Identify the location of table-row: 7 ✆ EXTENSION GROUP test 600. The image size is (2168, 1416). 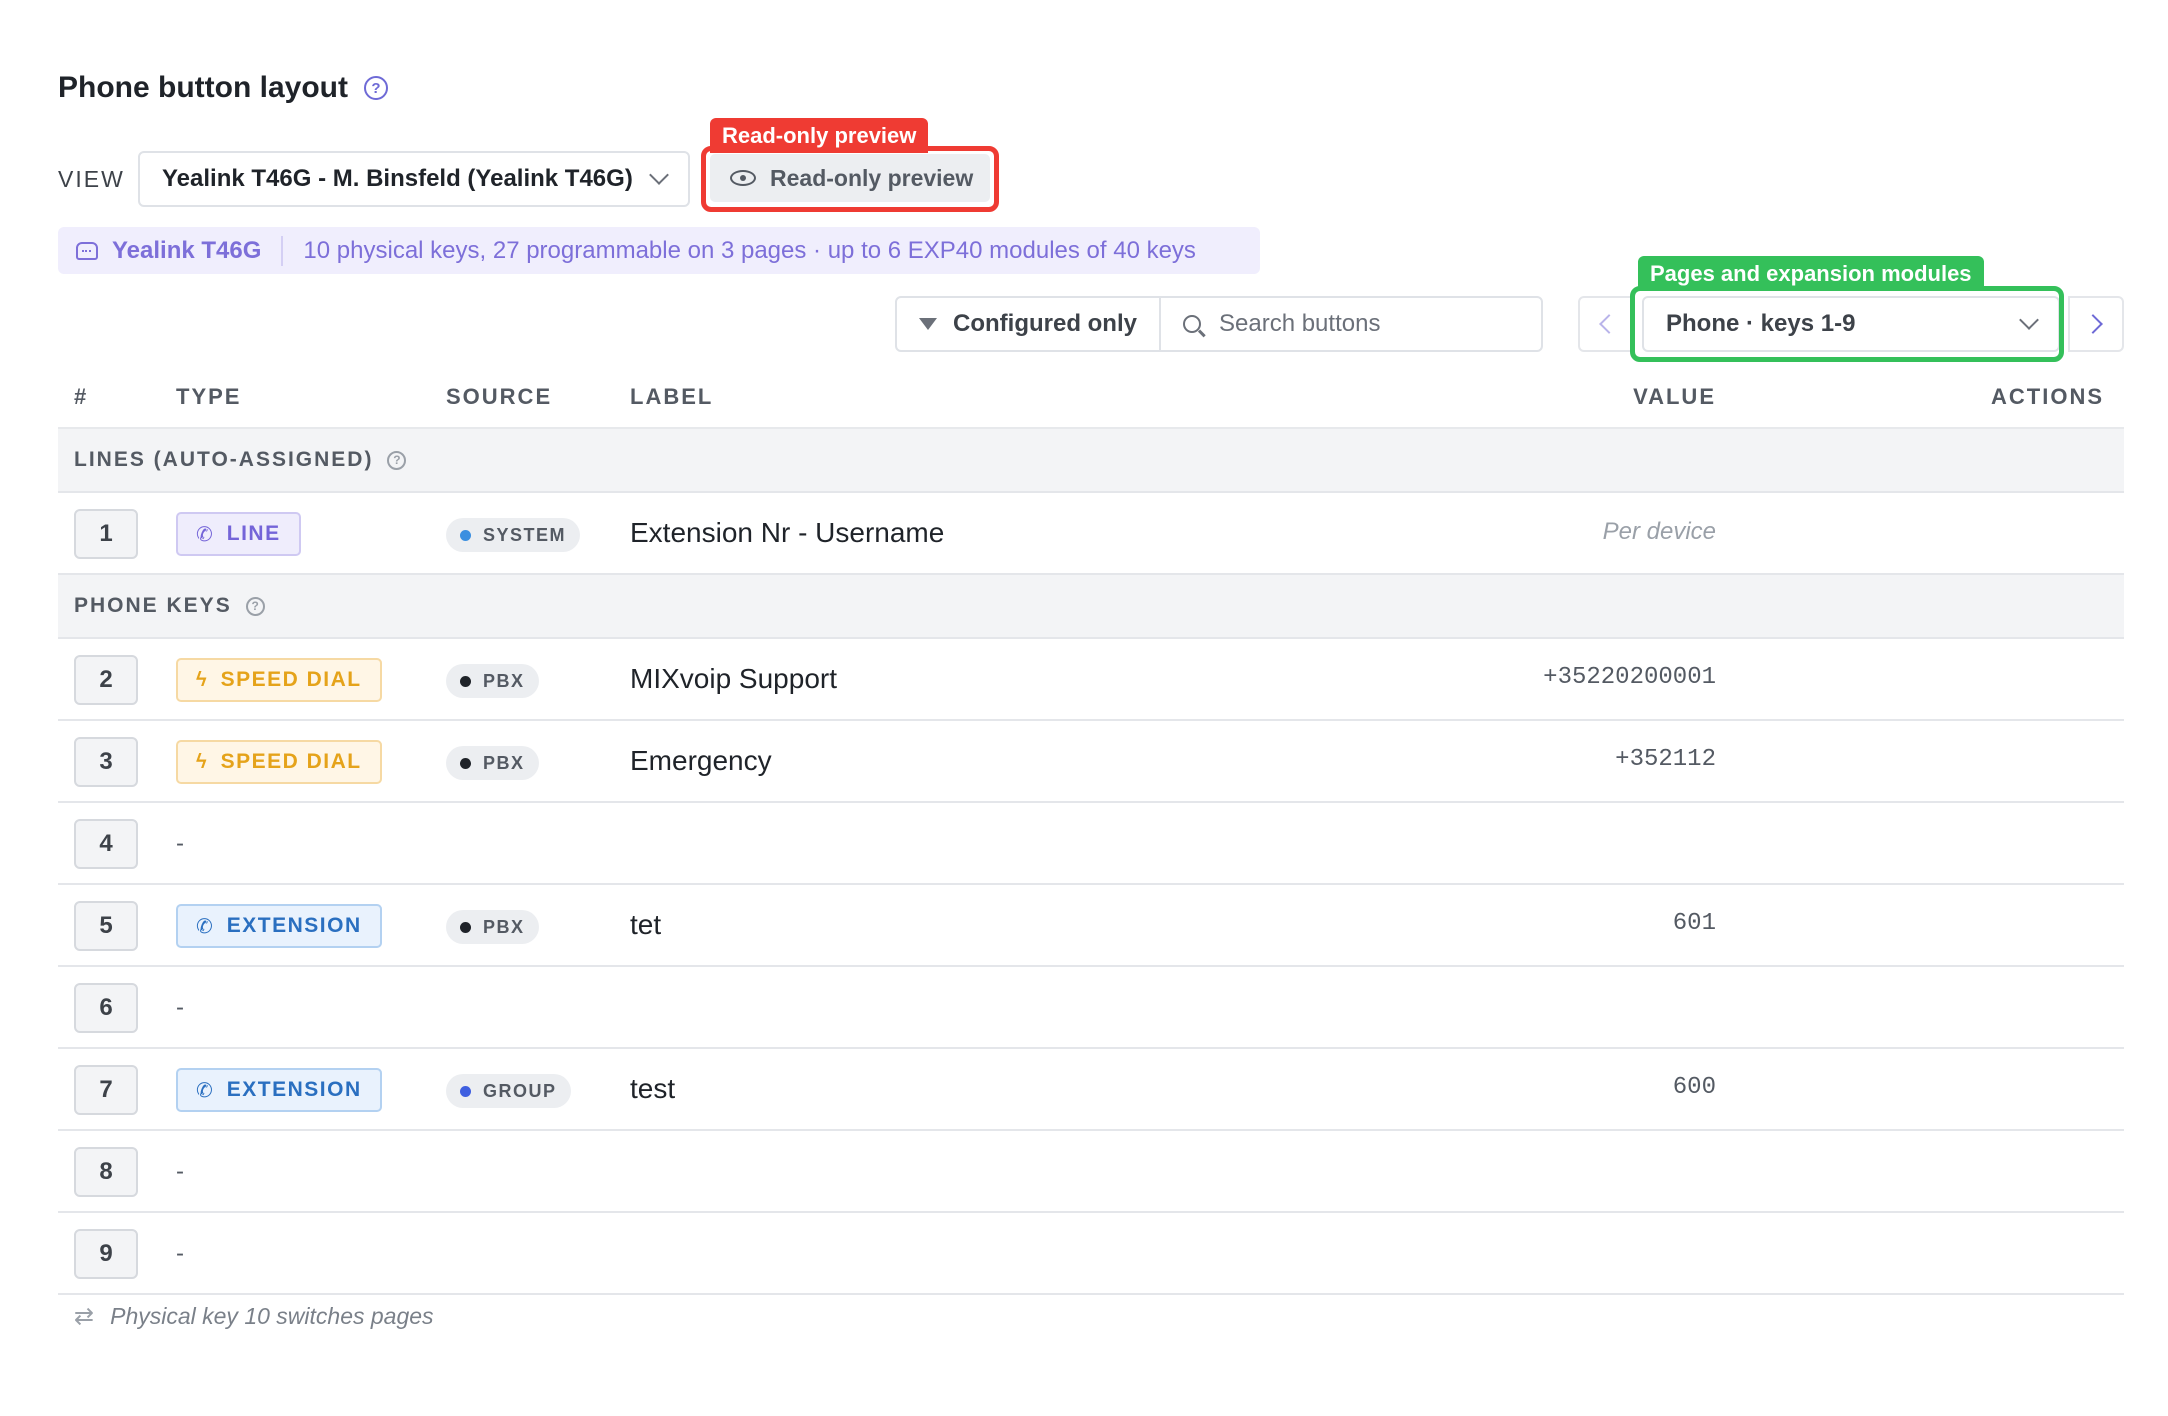
(1091, 1090).